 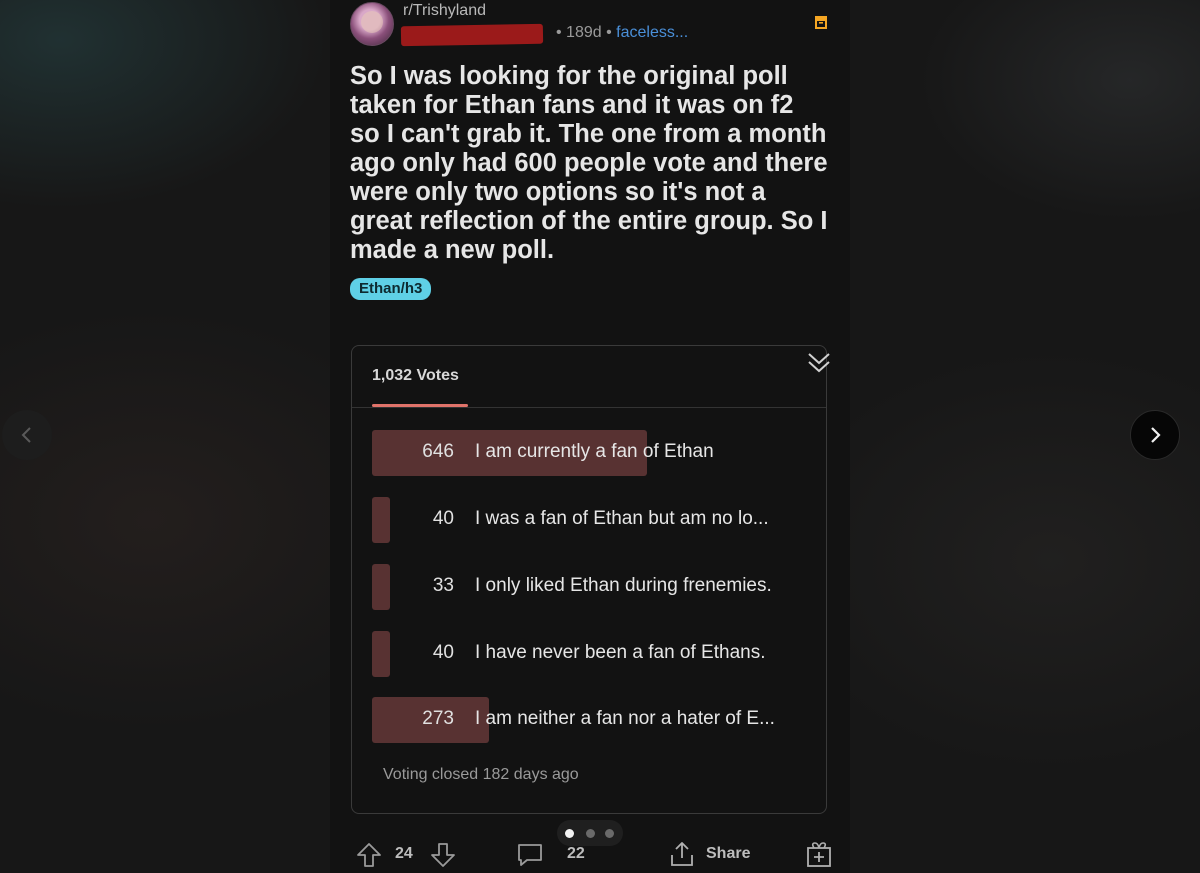 I want to click on poll-option-count: 273, so click(x=438, y=718).